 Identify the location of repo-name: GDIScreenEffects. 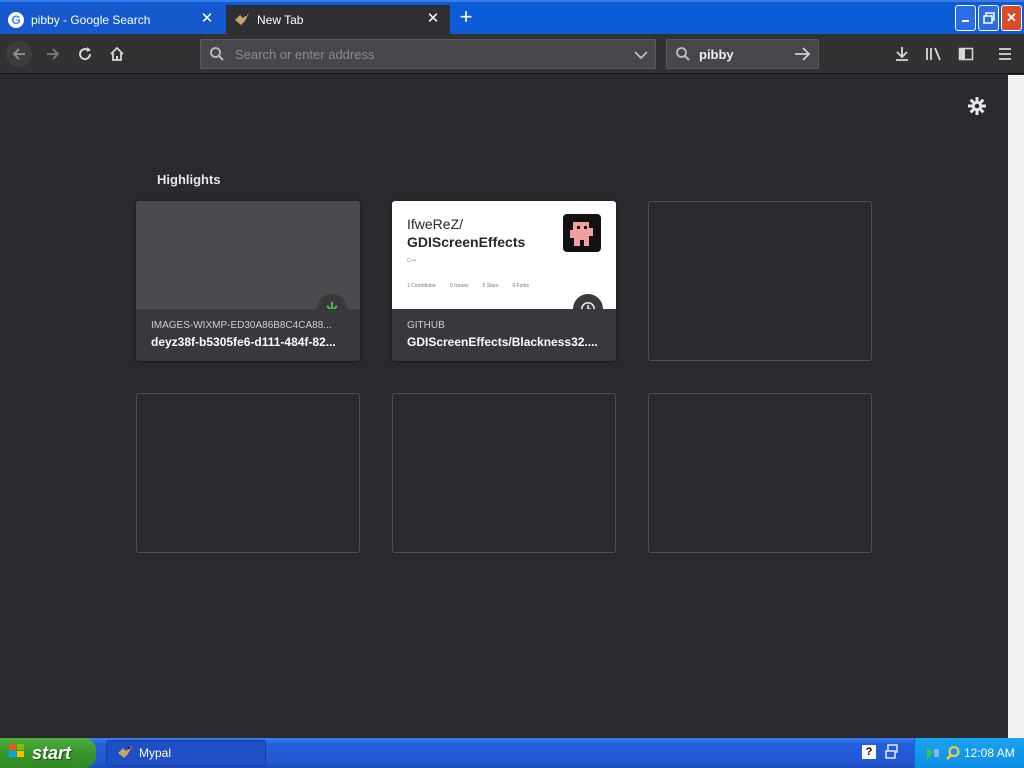
(466, 242).